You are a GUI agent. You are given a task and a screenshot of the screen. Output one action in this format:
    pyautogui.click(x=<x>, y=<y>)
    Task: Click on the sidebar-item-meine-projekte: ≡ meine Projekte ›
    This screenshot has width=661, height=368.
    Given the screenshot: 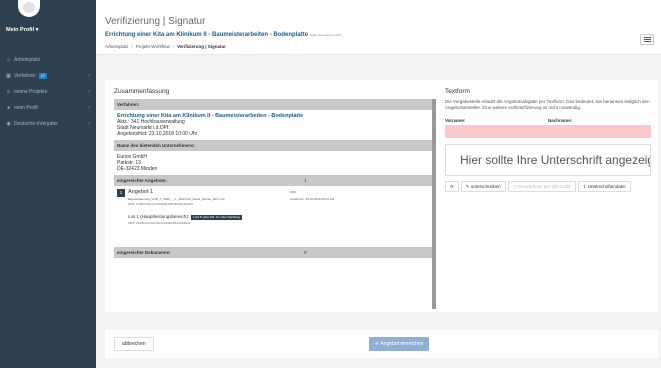 What is the action you would take?
    pyautogui.click(x=48, y=92)
    